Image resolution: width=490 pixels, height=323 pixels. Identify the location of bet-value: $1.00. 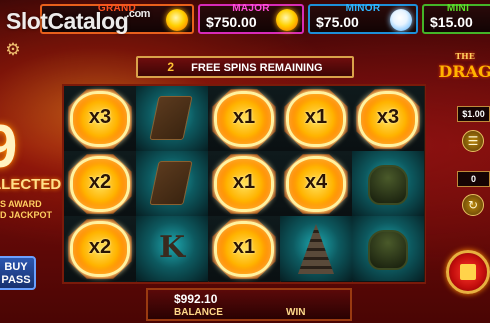
(473, 114).